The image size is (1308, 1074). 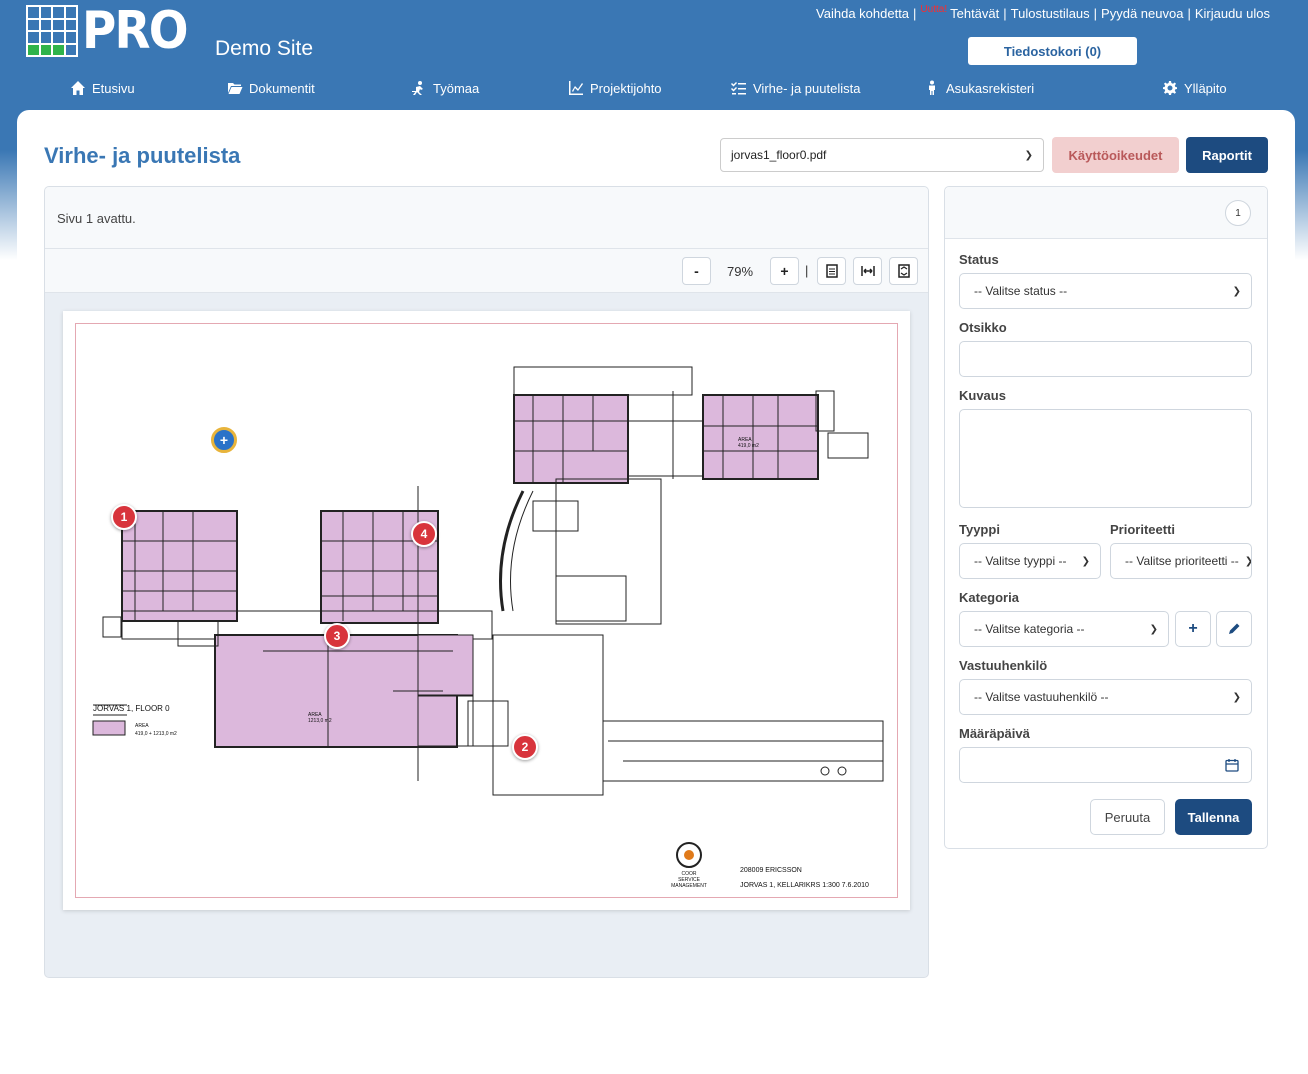 What do you see at coordinates (867, 271) in the screenshot?
I see `fit-width-button` at bounding box center [867, 271].